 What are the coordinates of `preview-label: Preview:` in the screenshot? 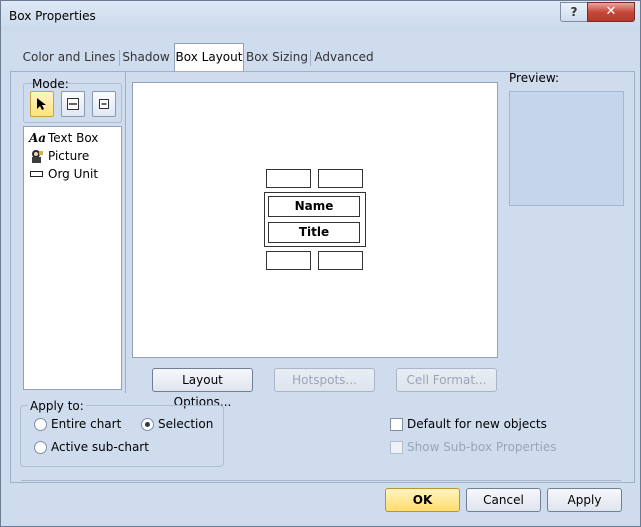 It's located at (534, 78).